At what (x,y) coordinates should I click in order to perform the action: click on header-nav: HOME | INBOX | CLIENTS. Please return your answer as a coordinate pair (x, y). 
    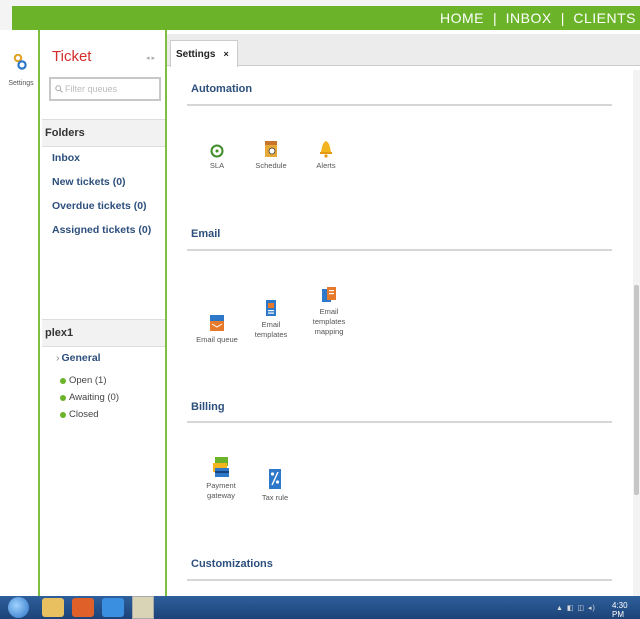
    Looking at the image, I should click on (326, 18).